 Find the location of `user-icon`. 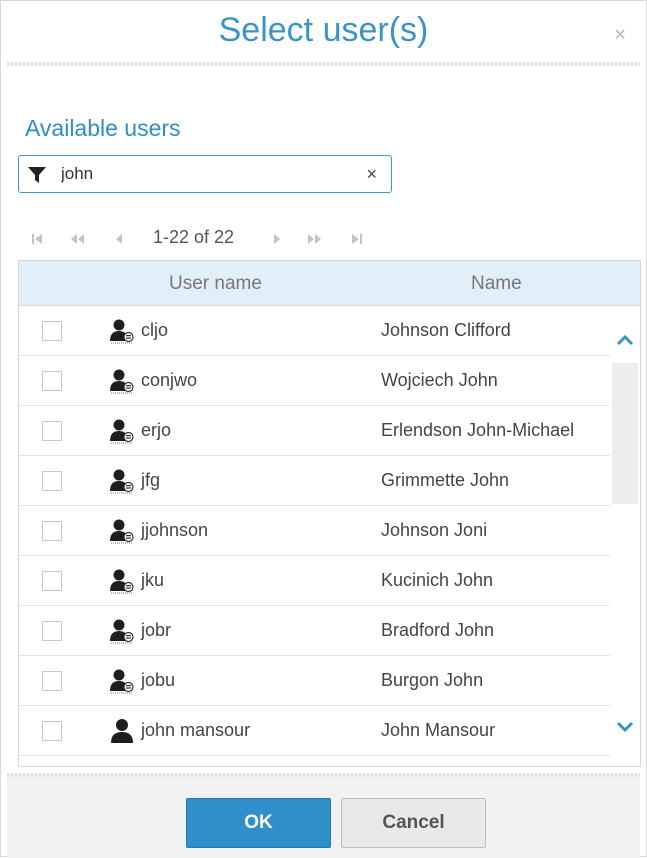

user-icon is located at coordinates (122, 731).